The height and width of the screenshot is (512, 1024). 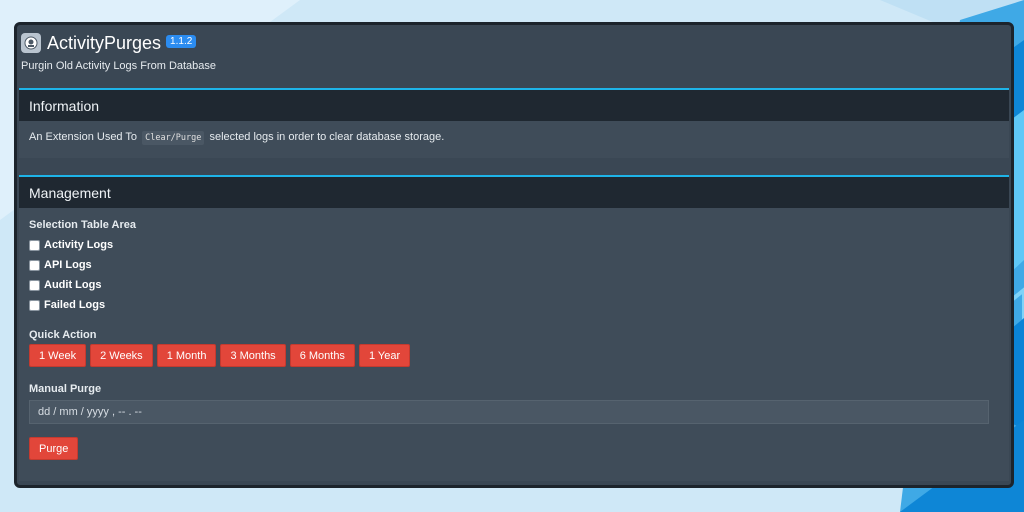 I want to click on quick-3-months-button: 3 Months, so click(x=253, y=355).